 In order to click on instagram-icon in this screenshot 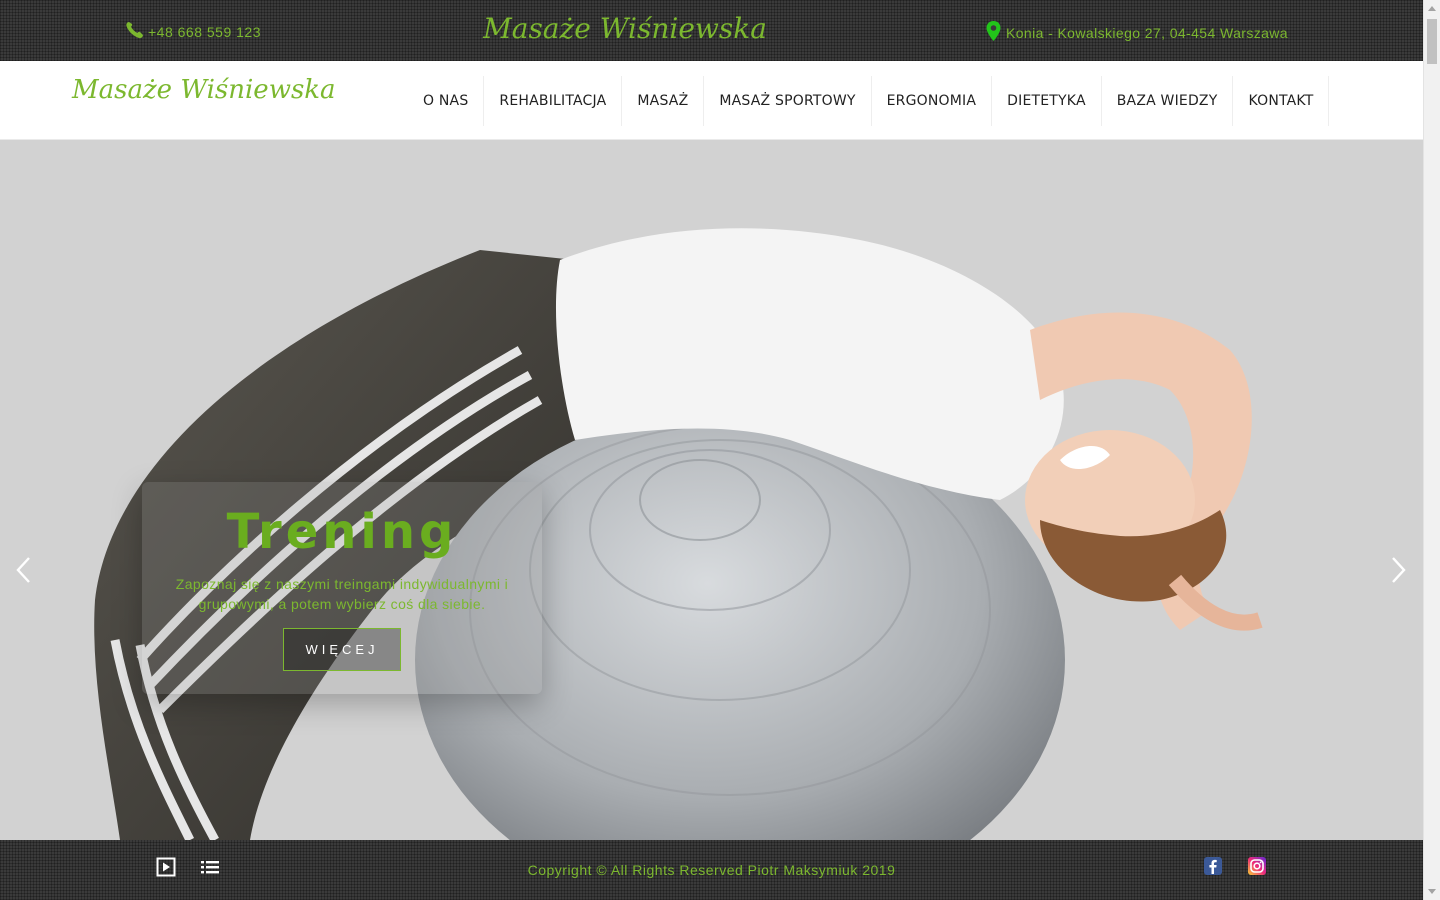, I will do `click(1257, 866)`.